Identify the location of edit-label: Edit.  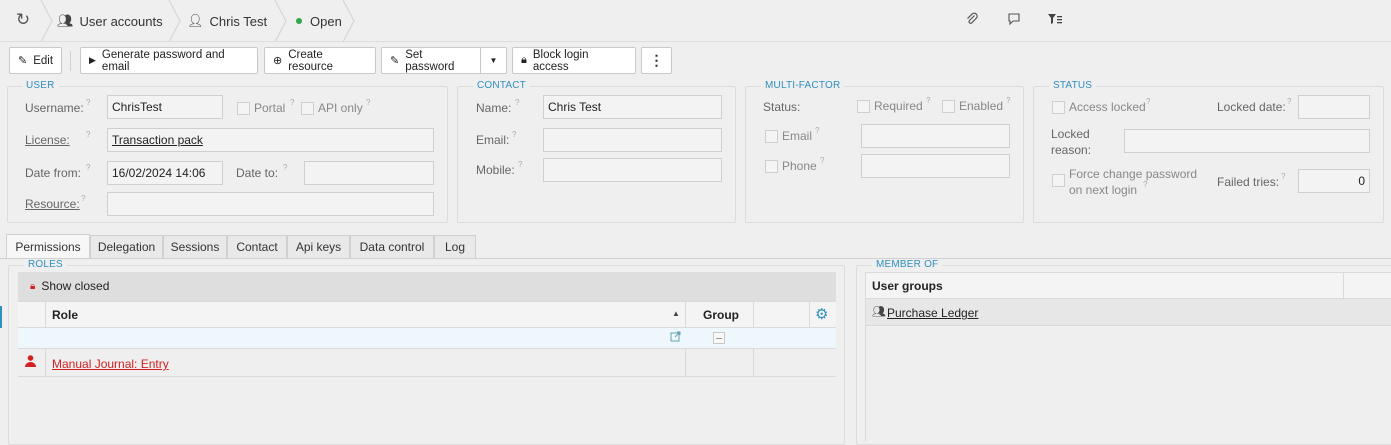
(43, 60).